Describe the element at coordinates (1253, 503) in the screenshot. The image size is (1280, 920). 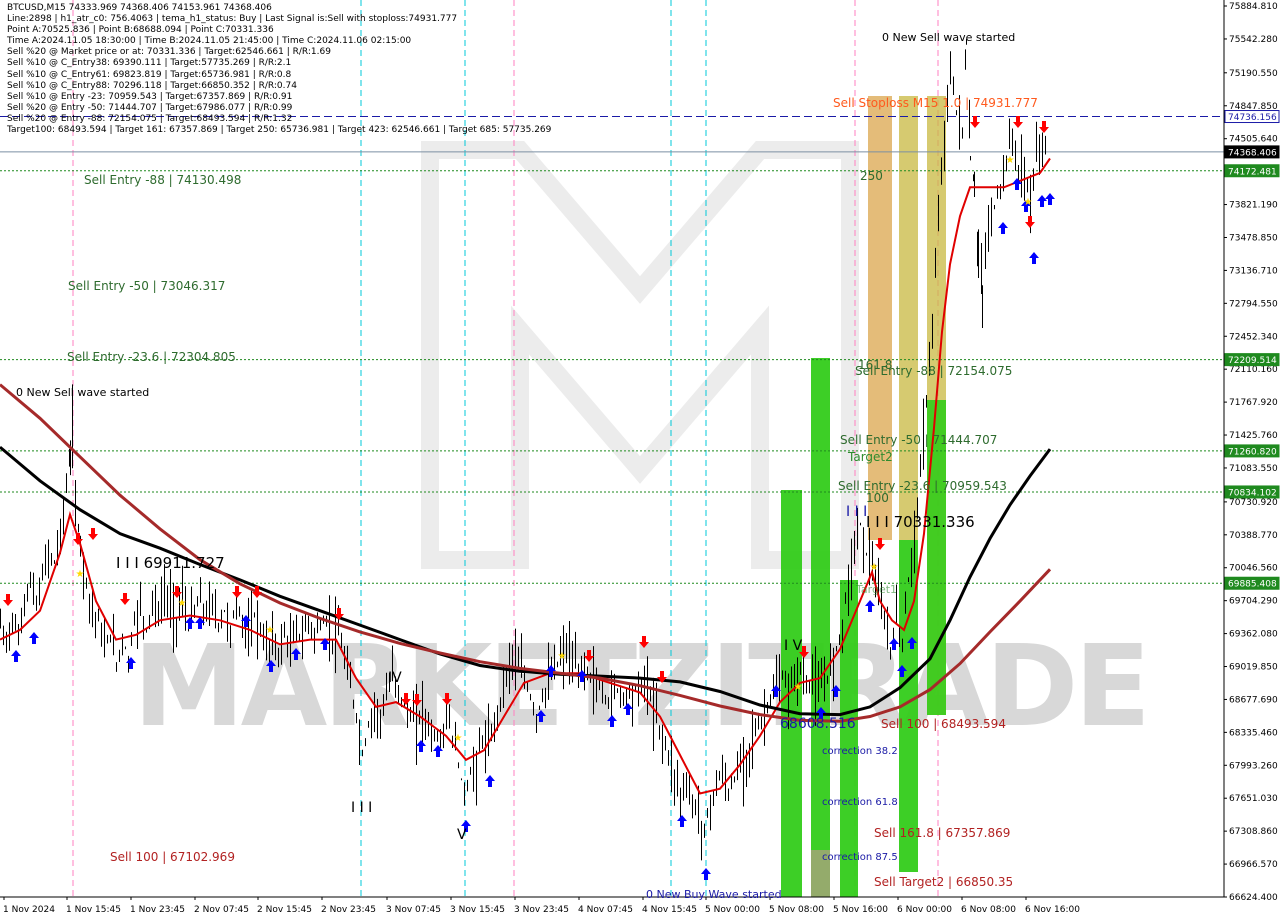
I see `y-tick-label: 70730.920` at that location.